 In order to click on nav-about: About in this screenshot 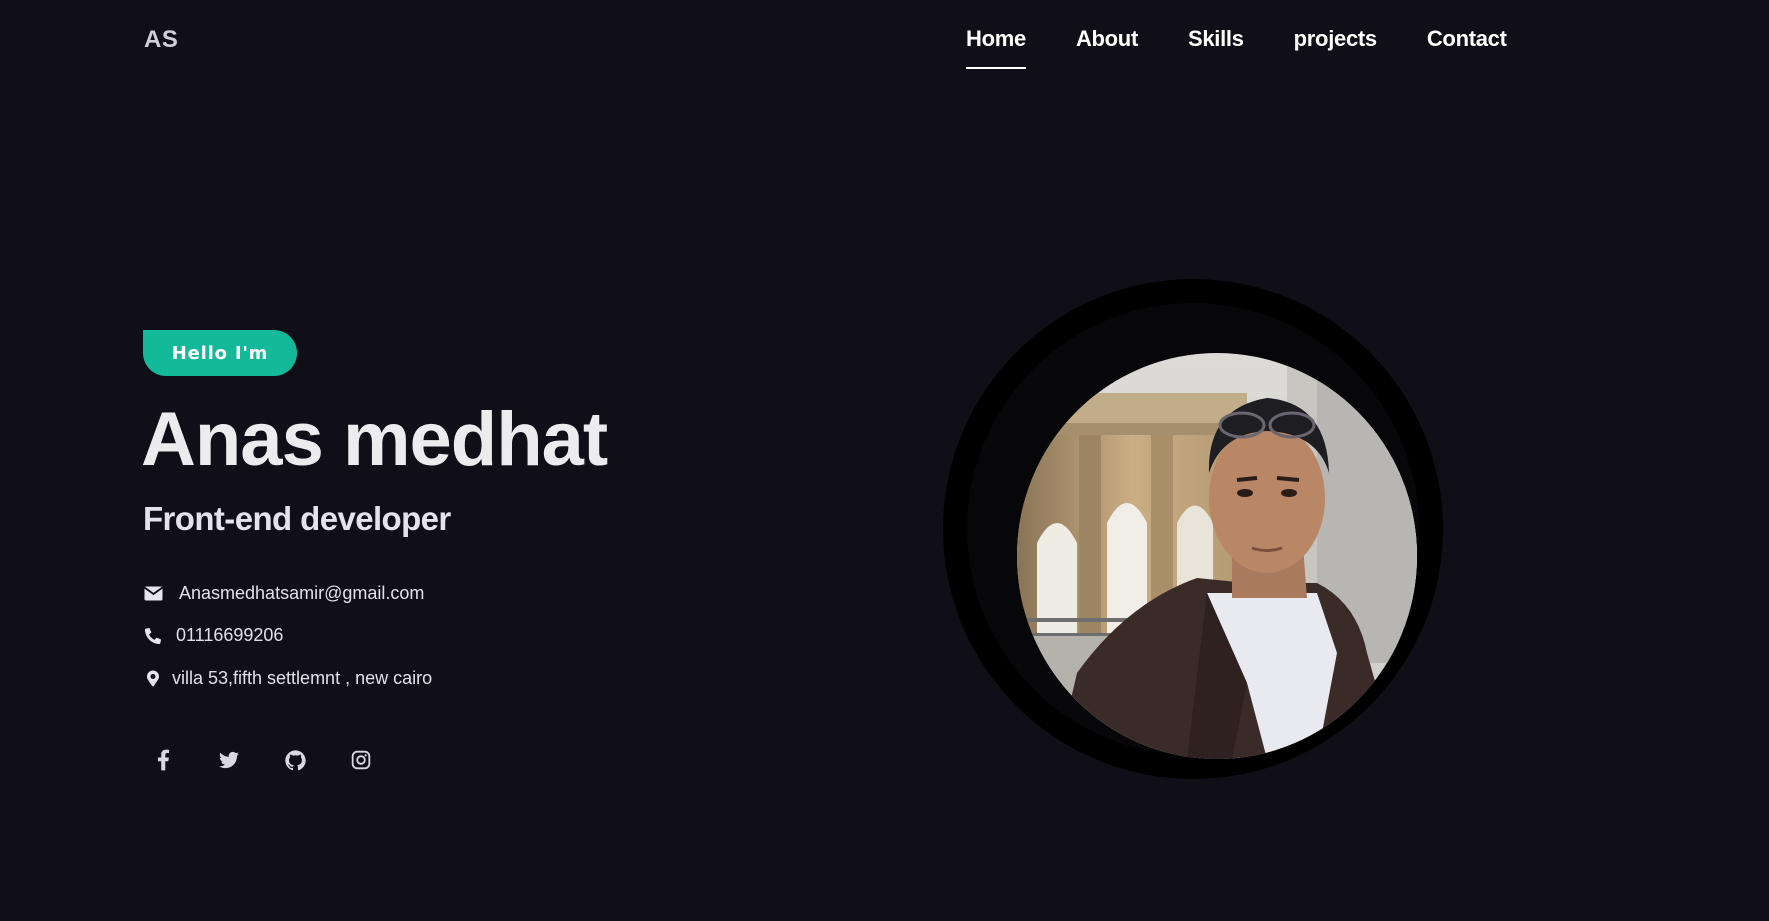, I will do `click(1107, 39)`.